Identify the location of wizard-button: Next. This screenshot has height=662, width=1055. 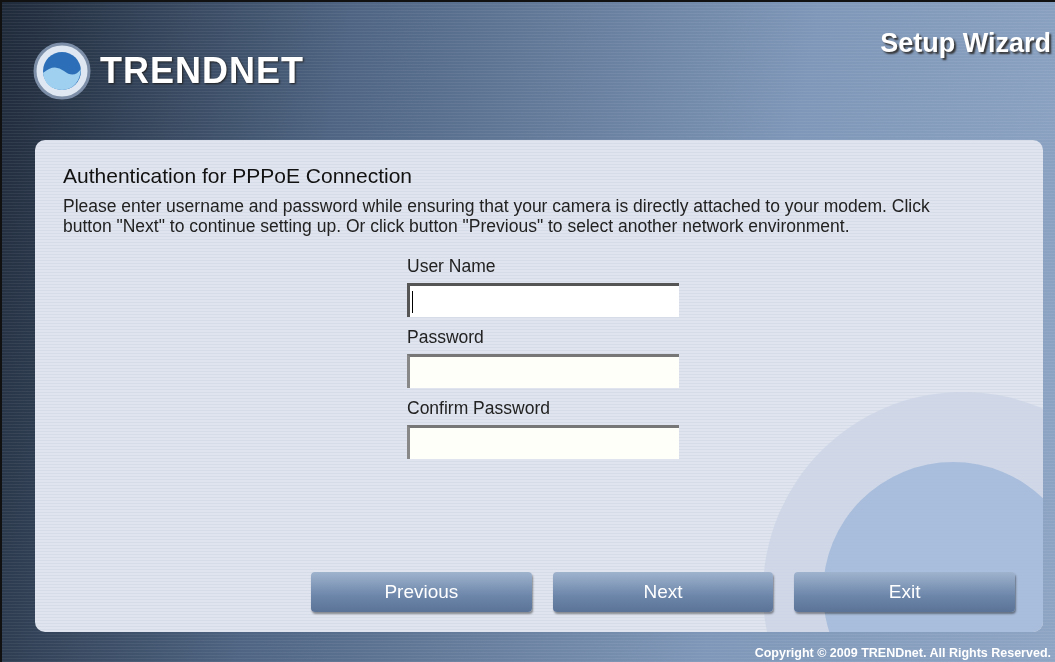
(663, 592).